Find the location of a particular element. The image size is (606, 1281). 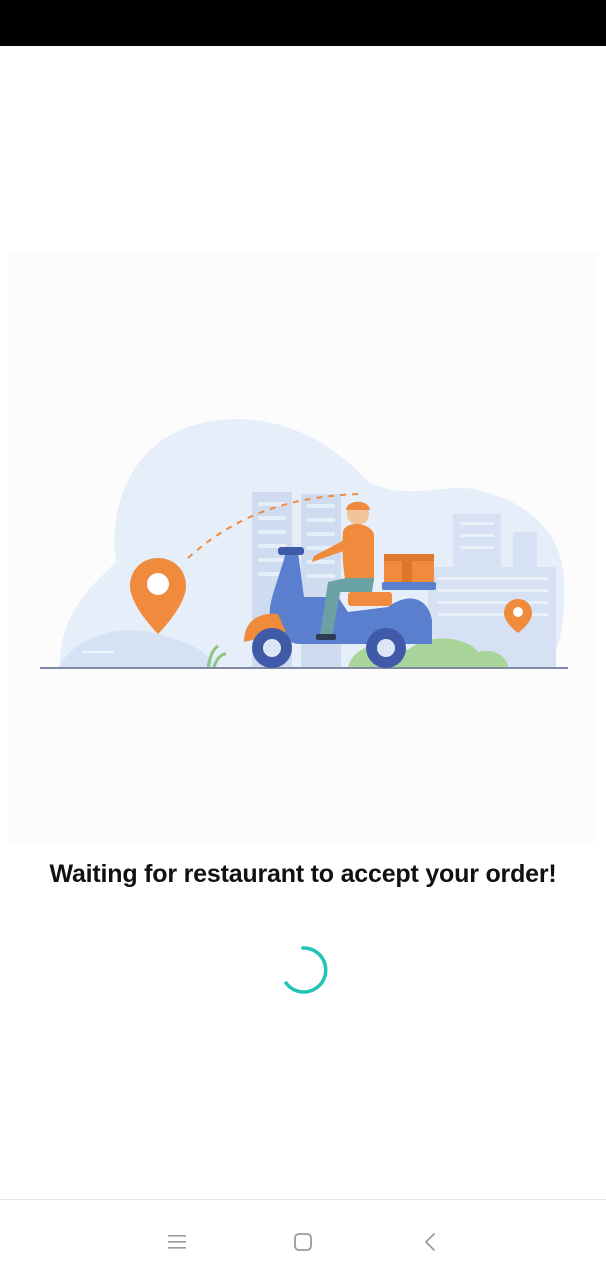

system-navigation-bar is located at coordinates (303, 1240).